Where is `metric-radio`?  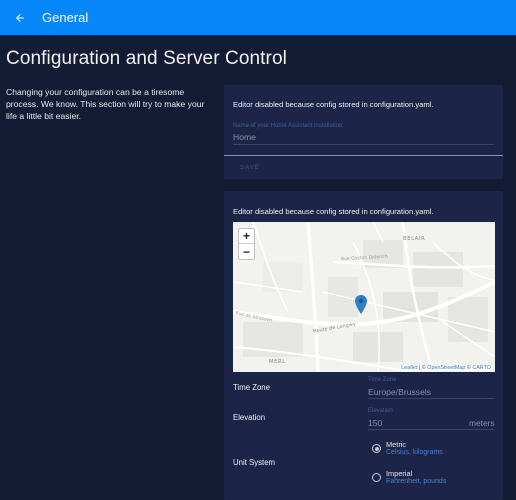
metric-radio is located at coordinates (376, 448).